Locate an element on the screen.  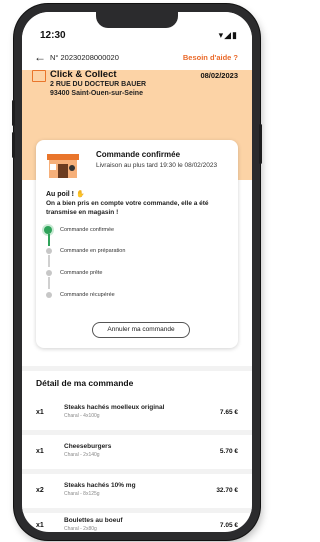
order-number: N° 20230208000020 is located at coordinates (84, 57).